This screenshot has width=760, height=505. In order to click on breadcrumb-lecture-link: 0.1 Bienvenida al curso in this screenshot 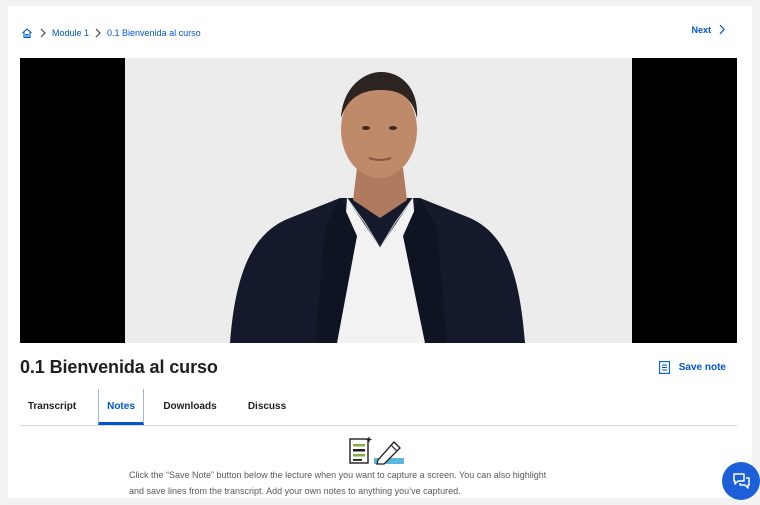, I will do `click(154, 33)`.